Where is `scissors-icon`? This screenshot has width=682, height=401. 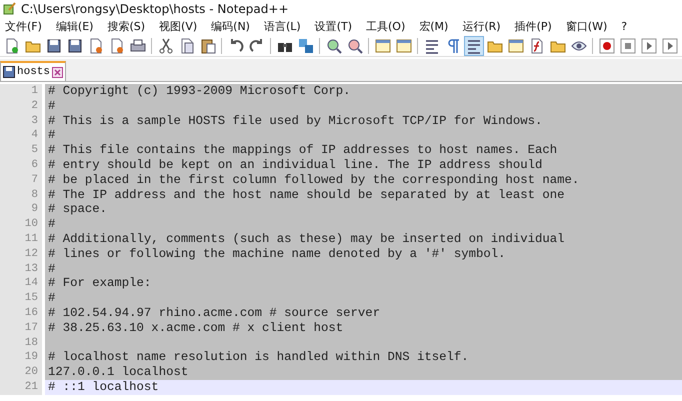 scissors-icon is located at coordinates (166, 46).